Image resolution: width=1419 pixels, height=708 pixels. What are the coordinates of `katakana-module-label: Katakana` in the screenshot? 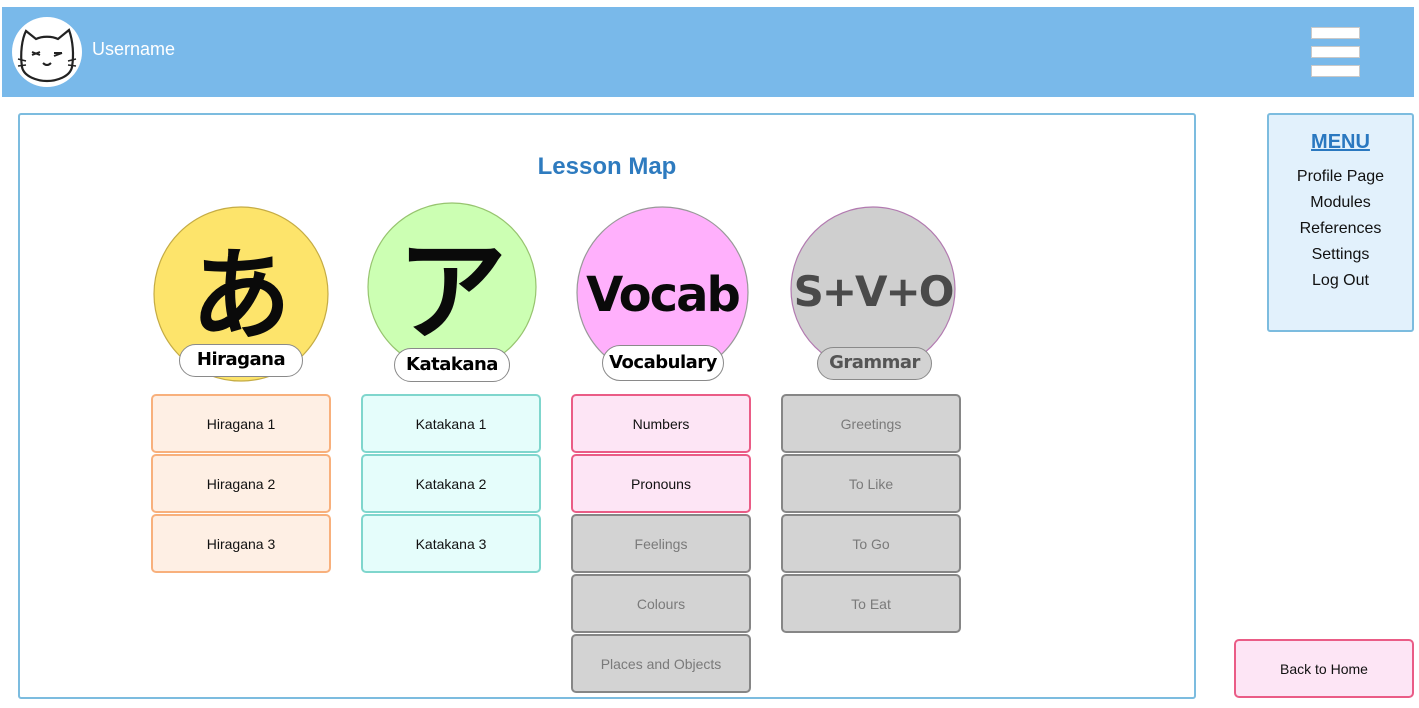 It's located at (452, 365).